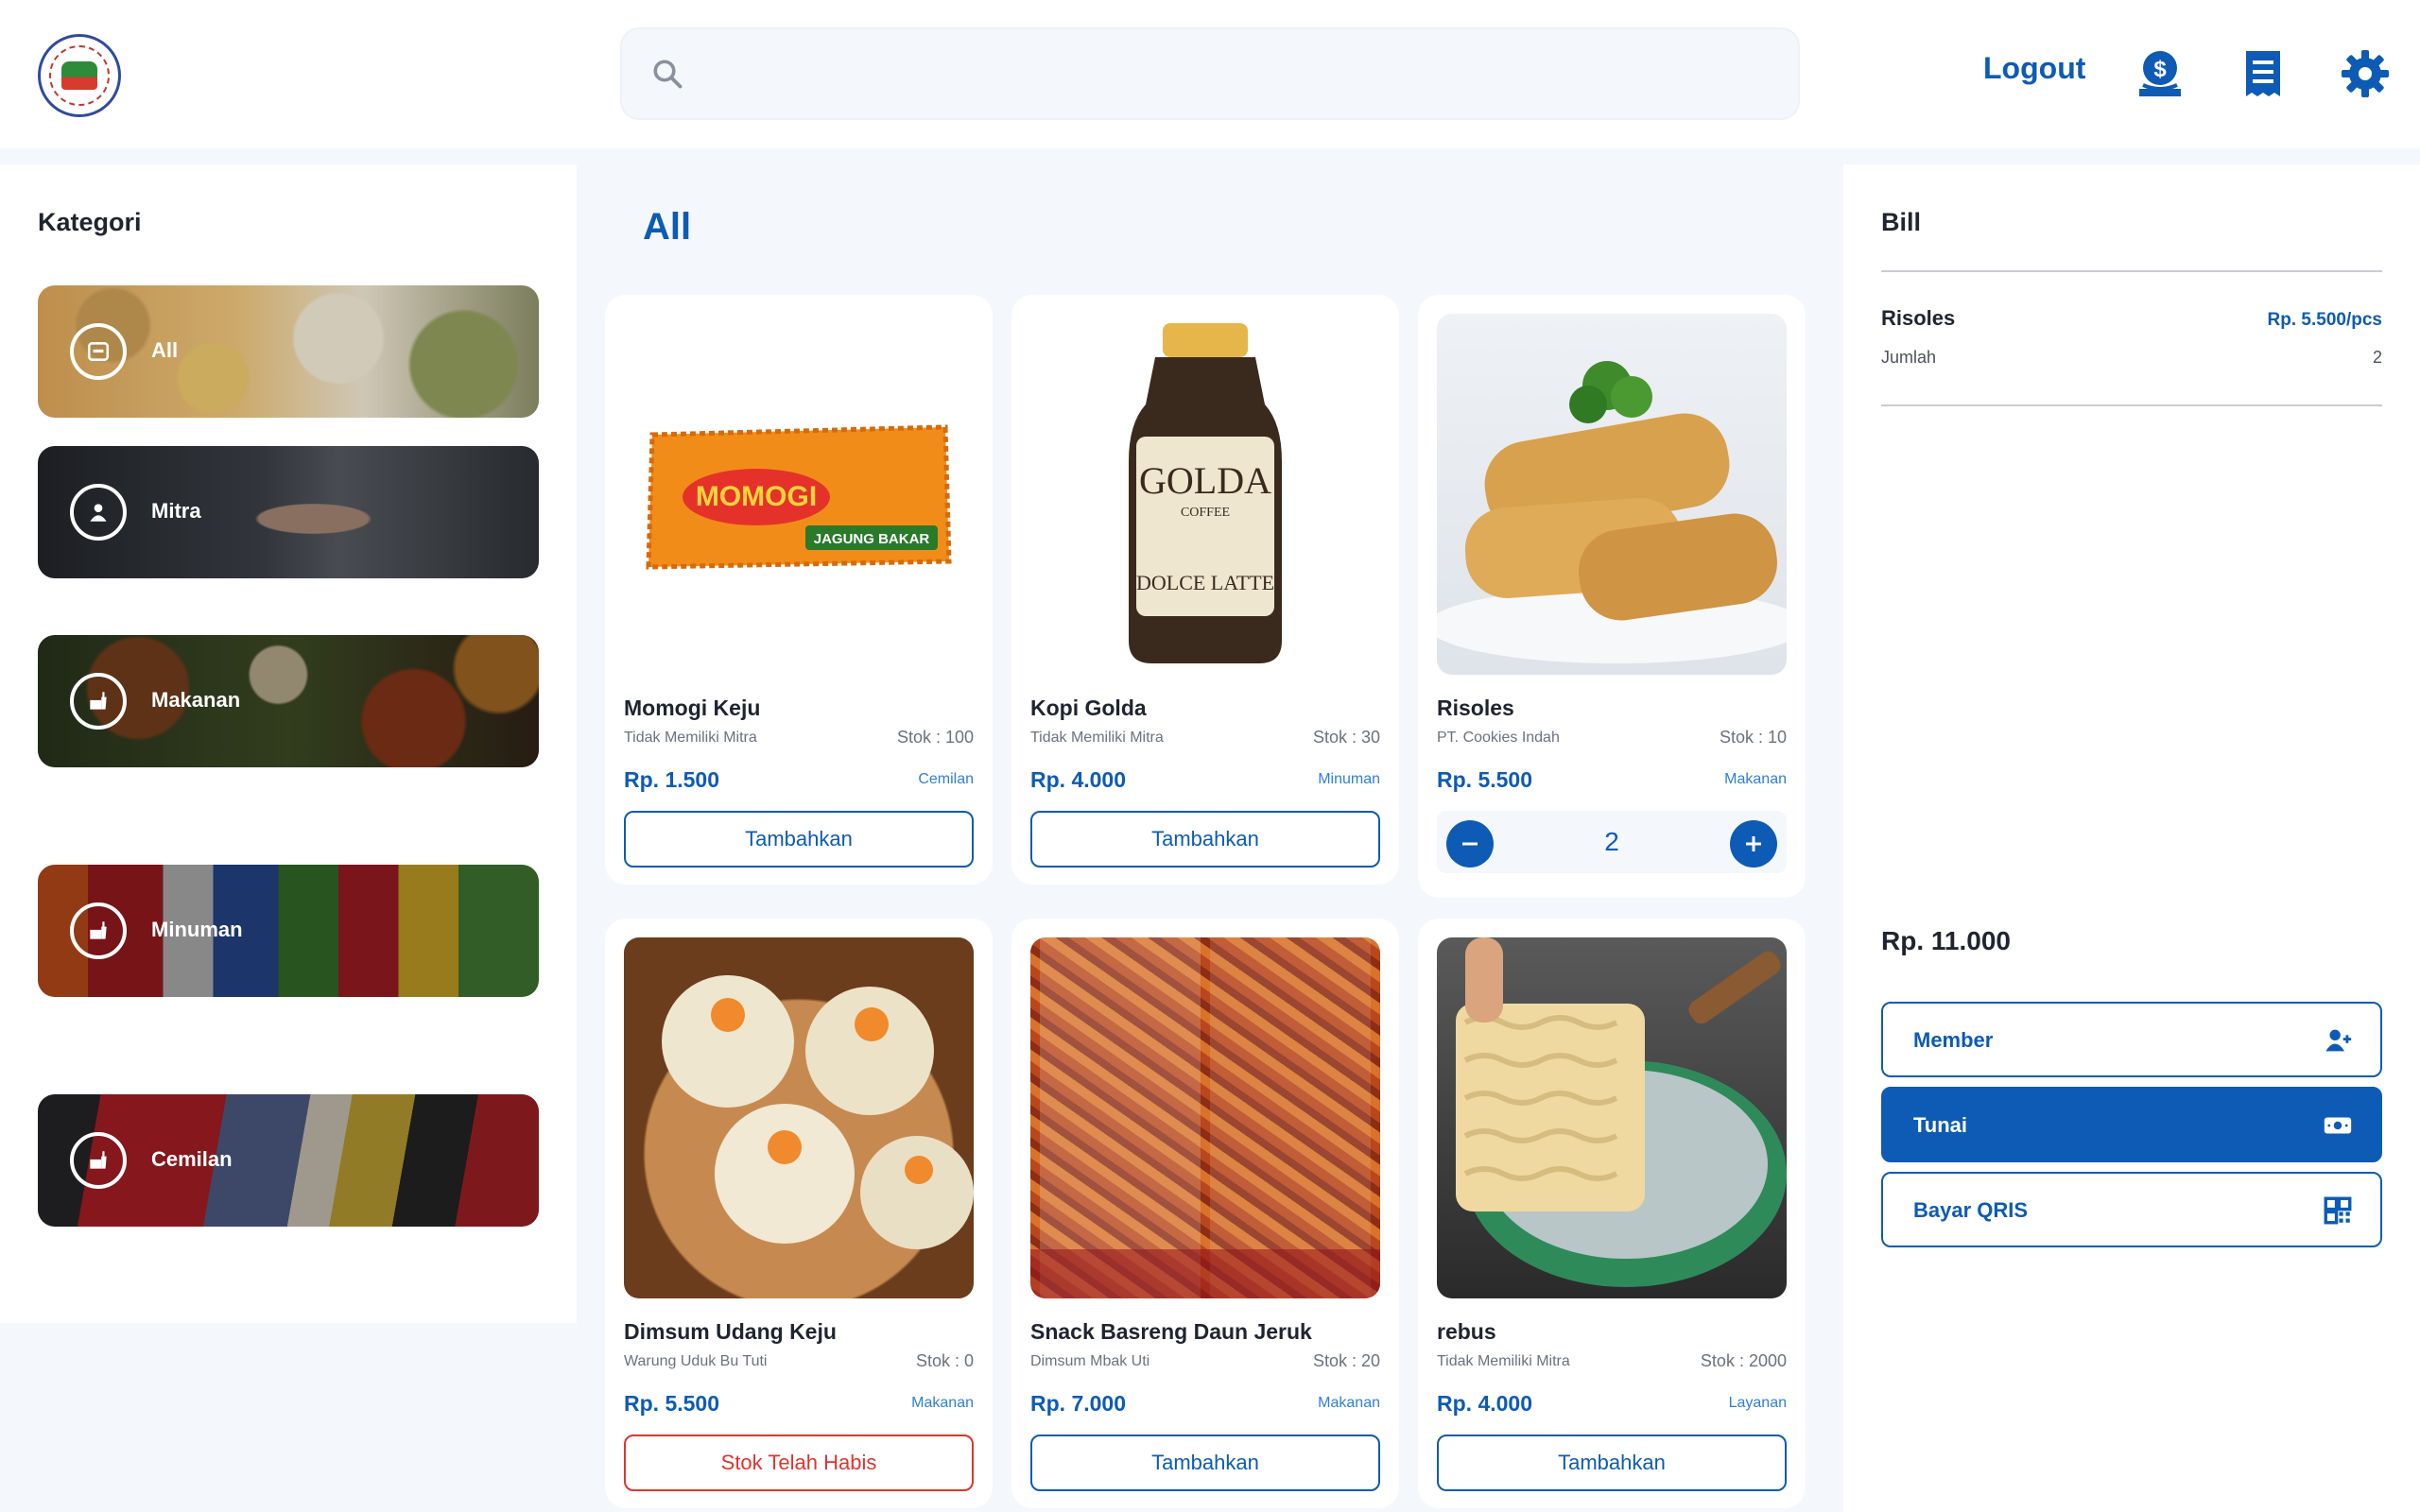  Describe the element at coordinates (1349, 779) in the screenshot. I see `product-category: Minuman` at that location.